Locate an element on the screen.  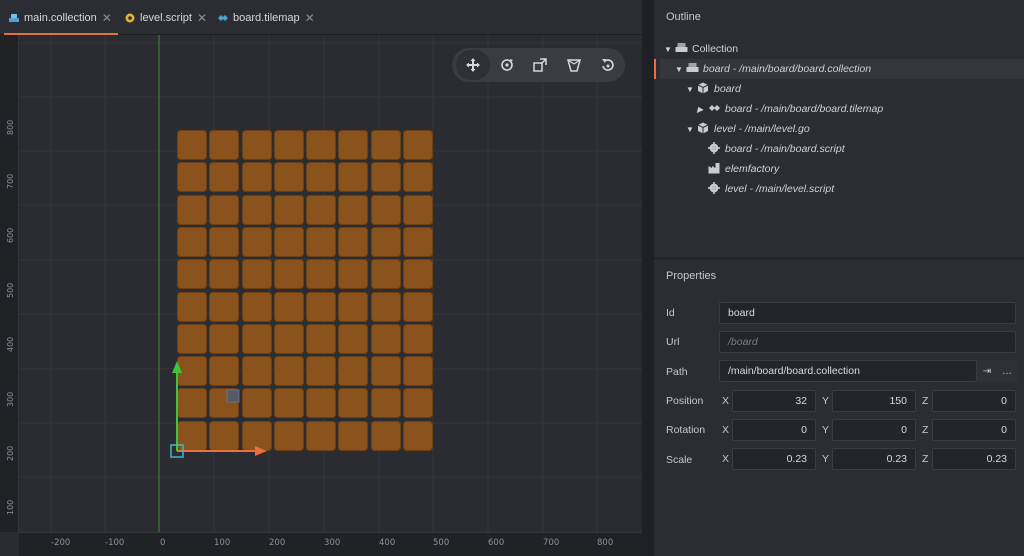
scale-axis-label: Y is located at coordinates (826, 459).